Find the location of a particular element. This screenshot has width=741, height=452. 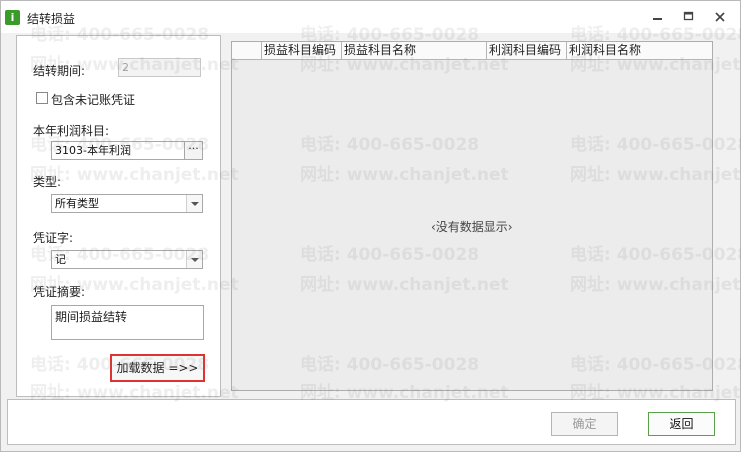

close-icon is located at coordinates (720, 17).